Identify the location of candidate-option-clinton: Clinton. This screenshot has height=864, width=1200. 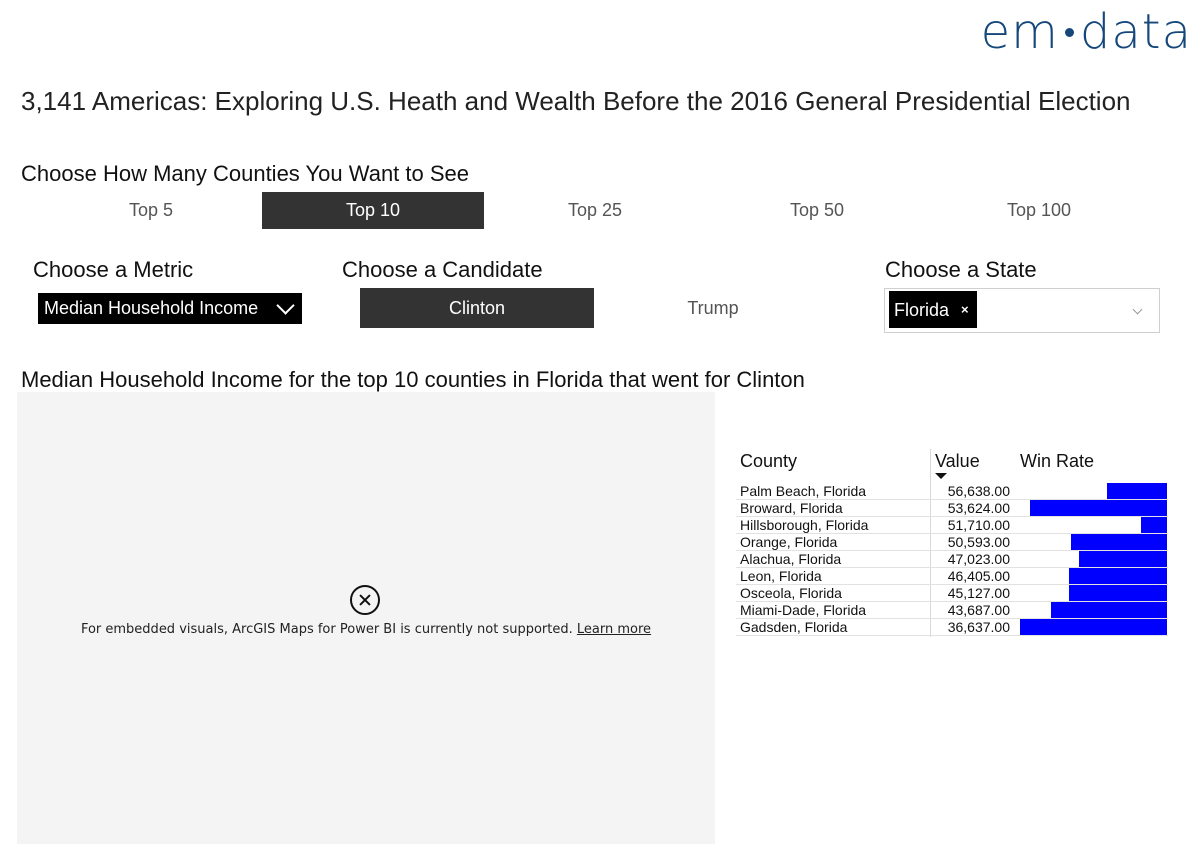
(477, 308).